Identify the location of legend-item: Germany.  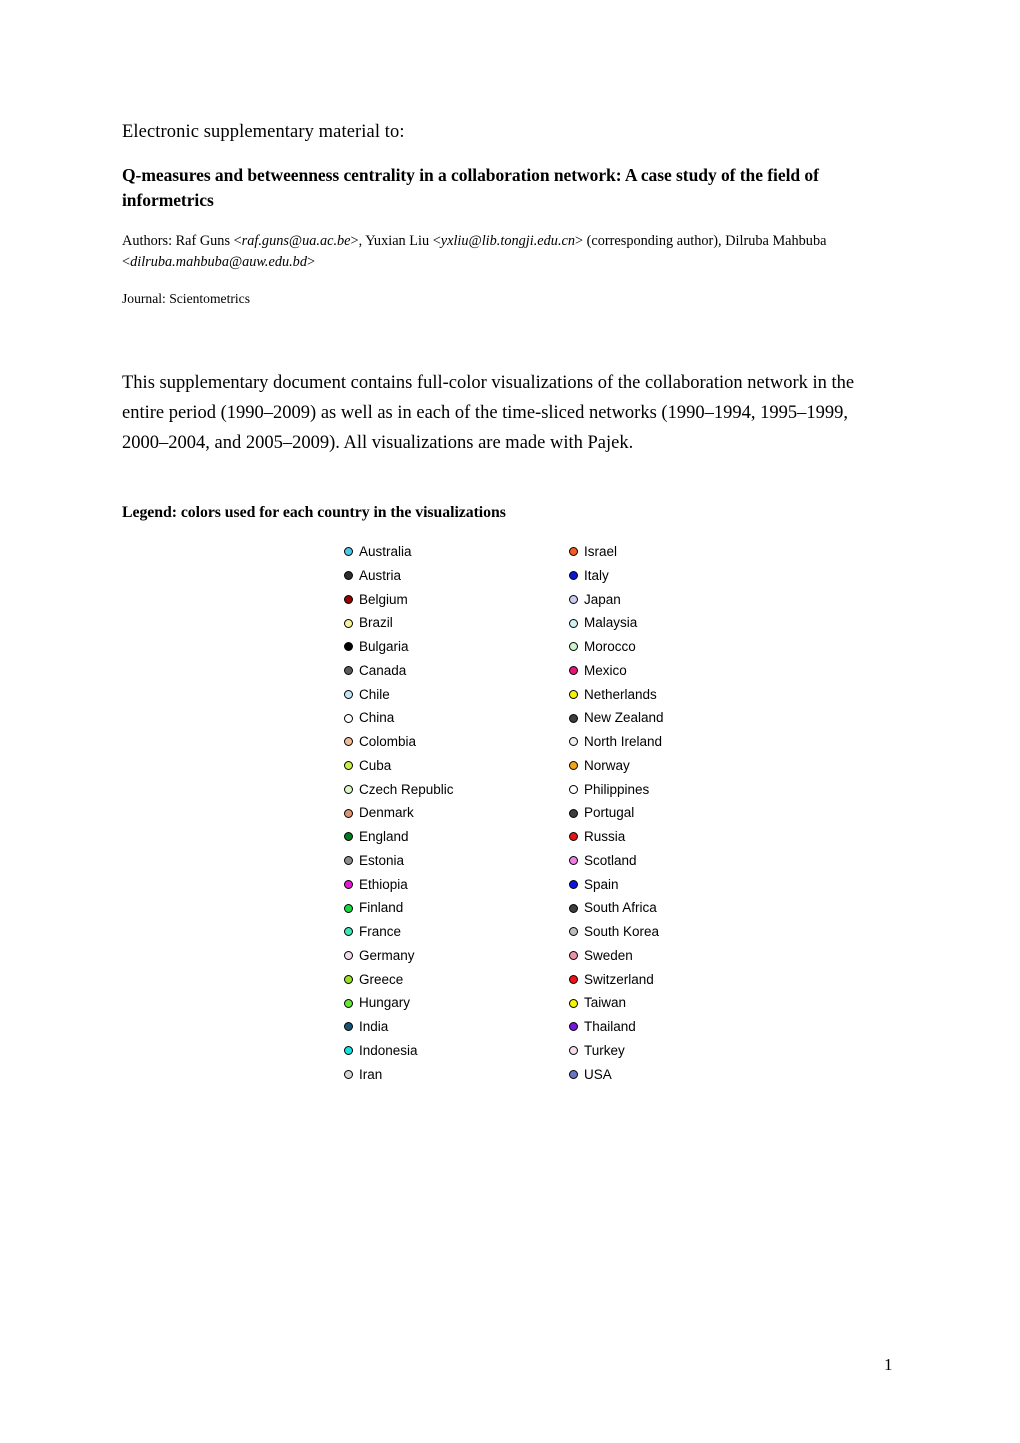
(399, 956).